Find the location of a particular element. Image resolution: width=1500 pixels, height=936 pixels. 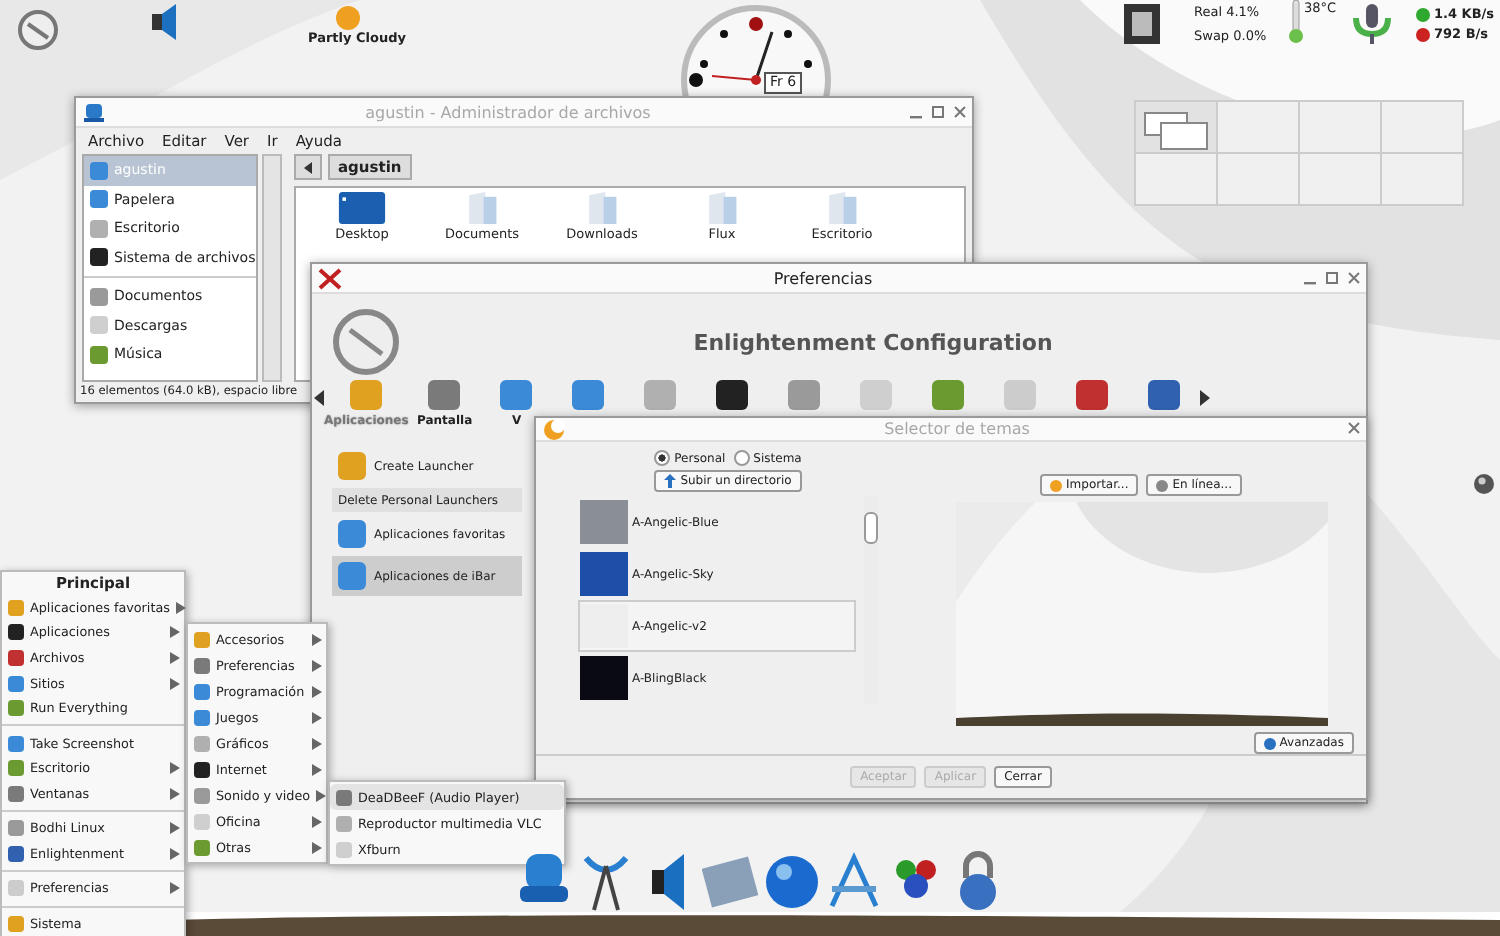

window-title: agustin - Administrador de archivos is located at coordinates (508, 112).